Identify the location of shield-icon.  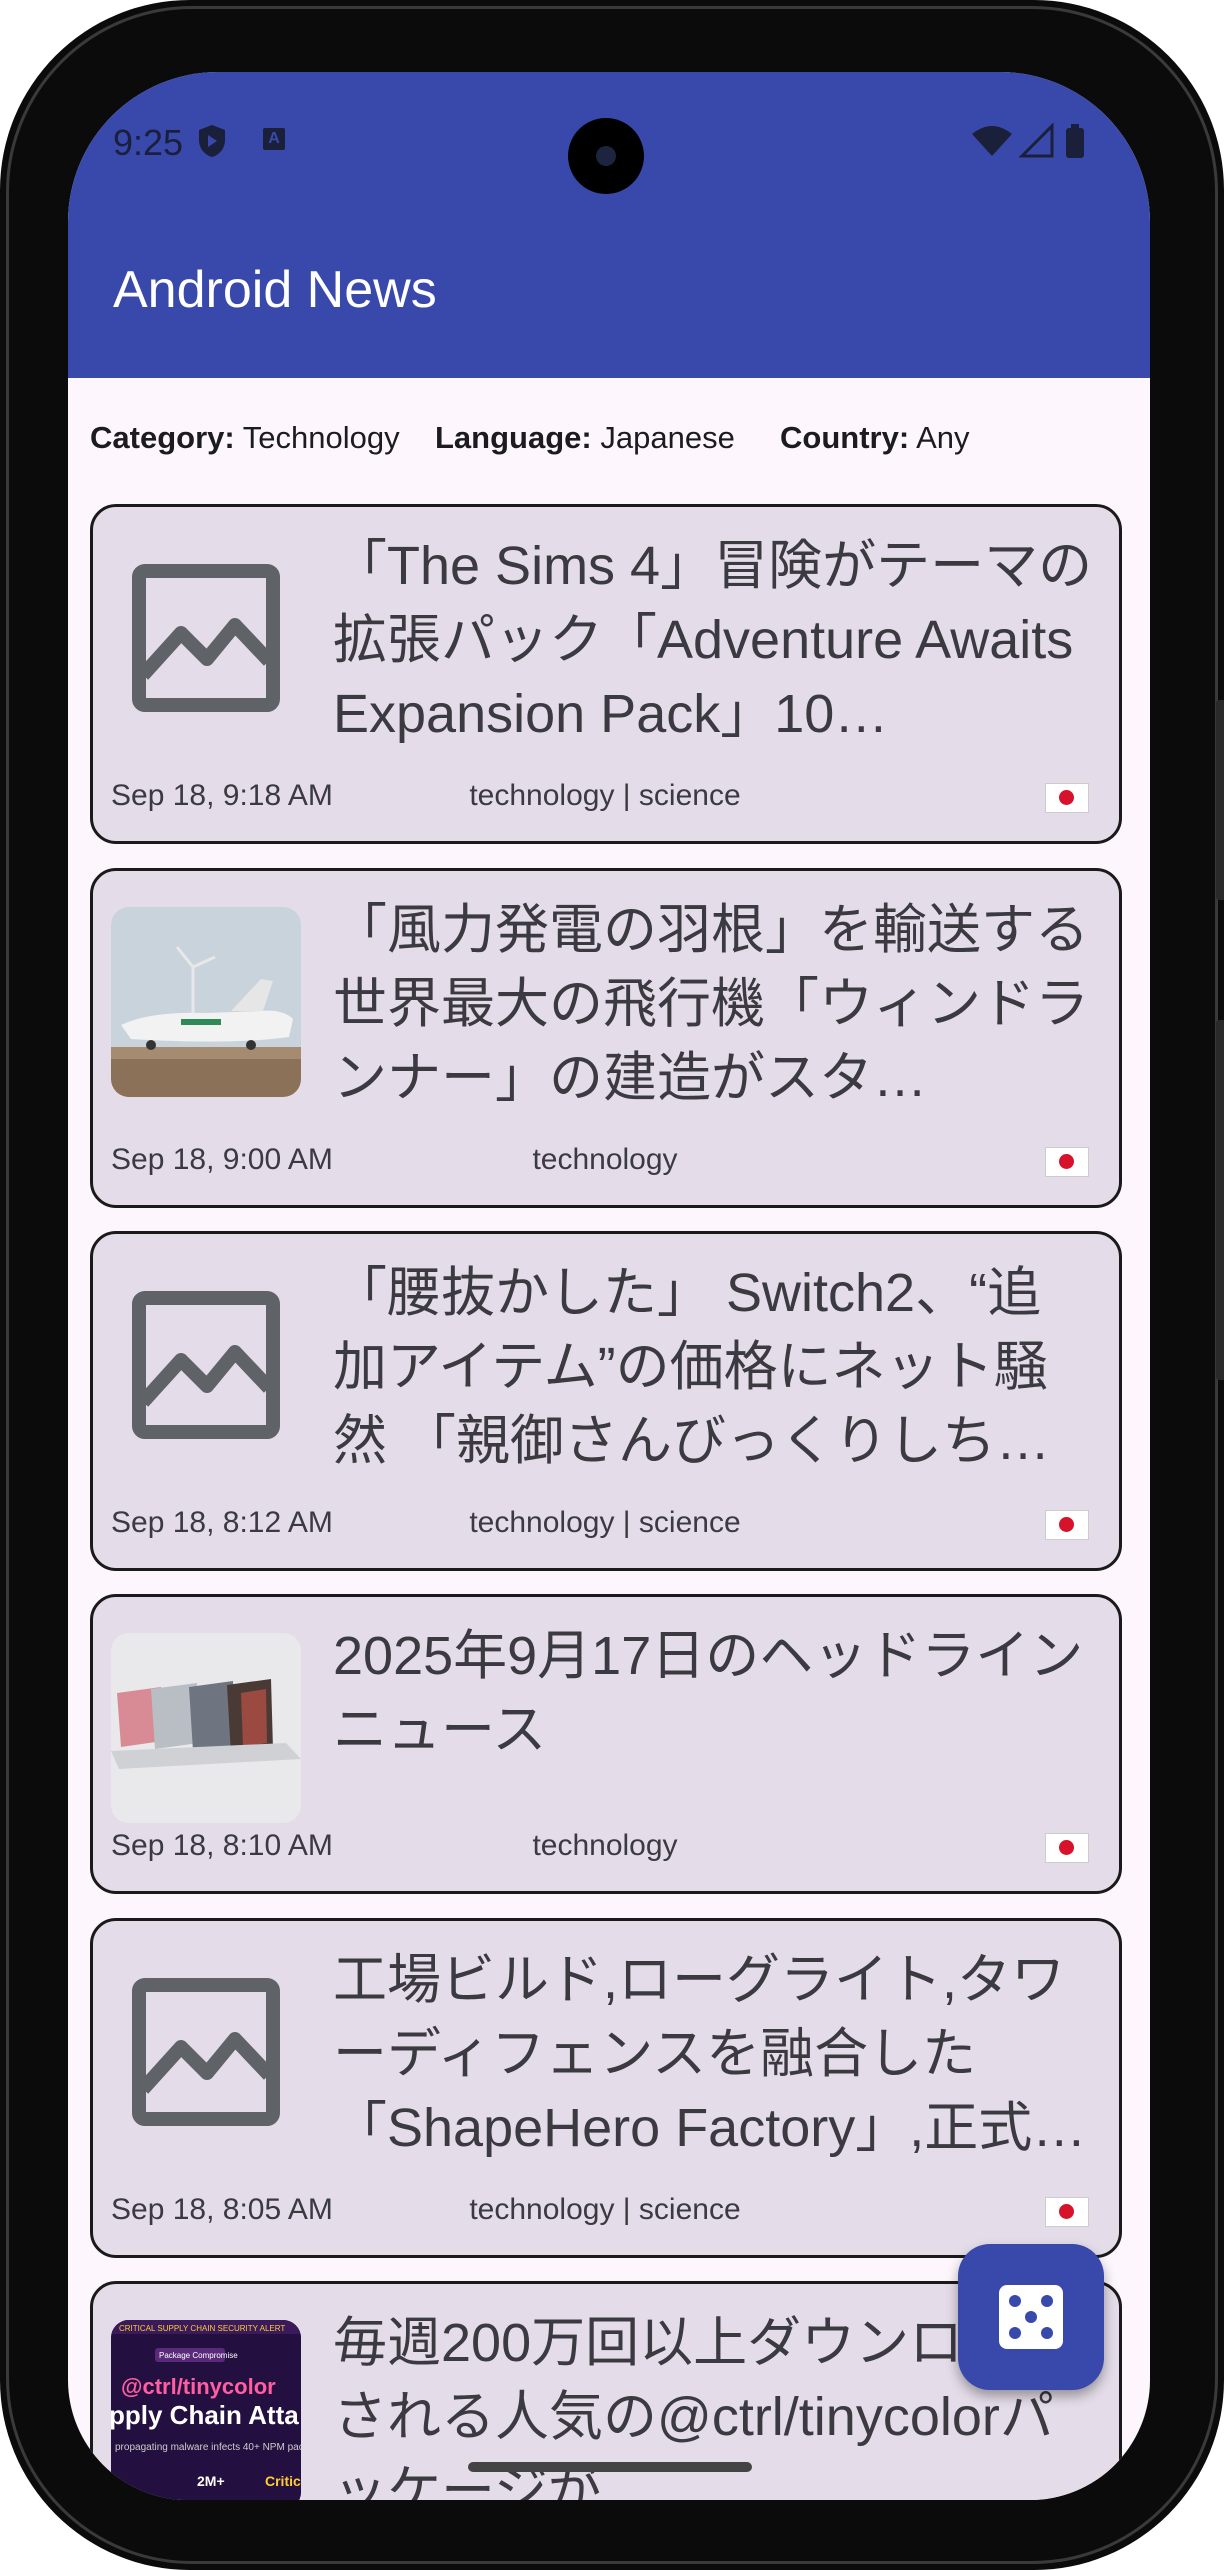
(212, 141).